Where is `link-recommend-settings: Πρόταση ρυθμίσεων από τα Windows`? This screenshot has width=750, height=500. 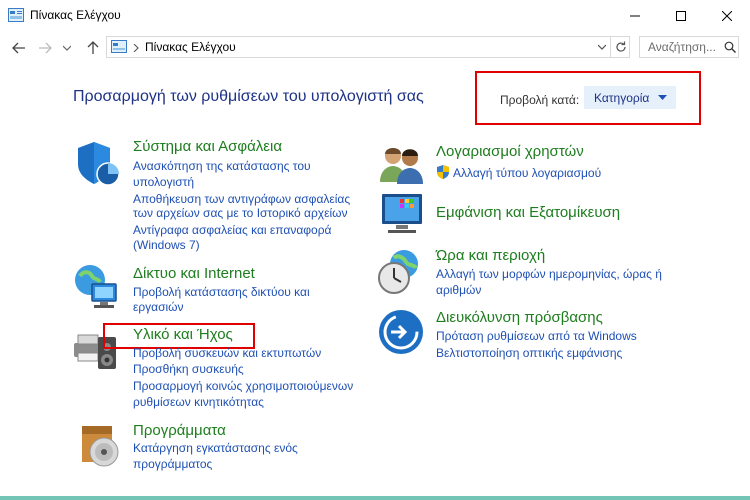 link-recommend-settings: Πρόταση ρυθμίσεων από τα Windows is located at coordinates (536, 336).